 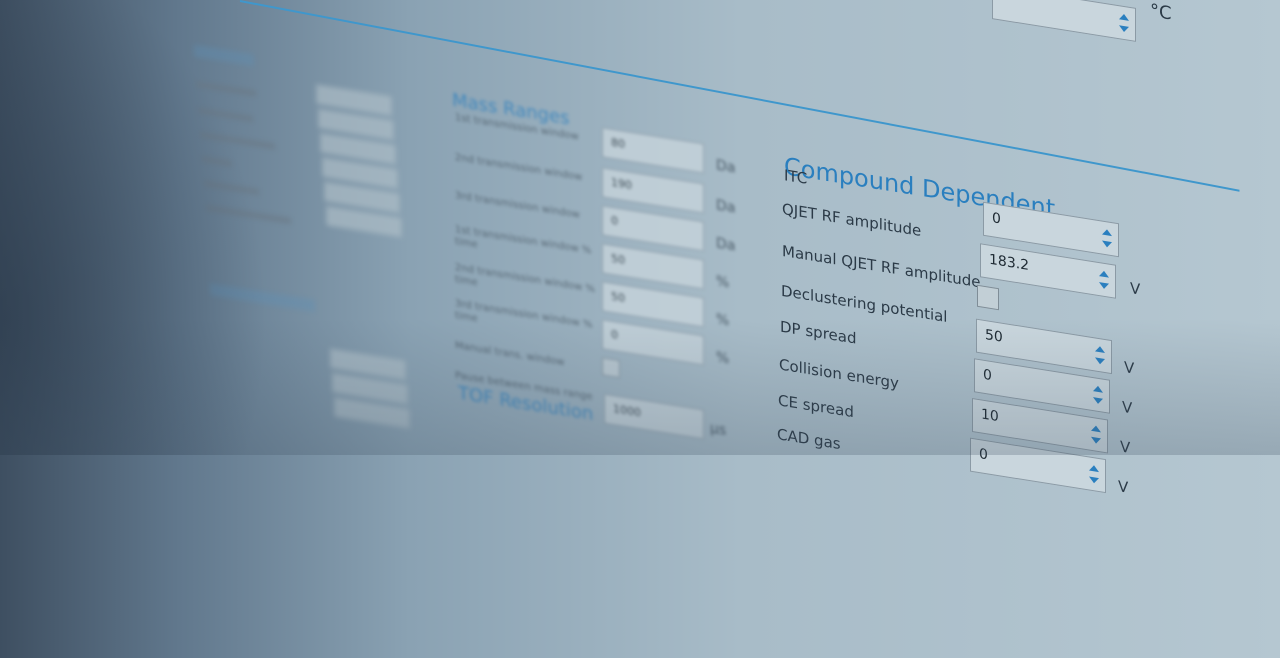 What do you see at coordinates (519, 168) in the screenshot?
I see `mass-range-label: 2nd transmission window` at bounding box center [519, 168].